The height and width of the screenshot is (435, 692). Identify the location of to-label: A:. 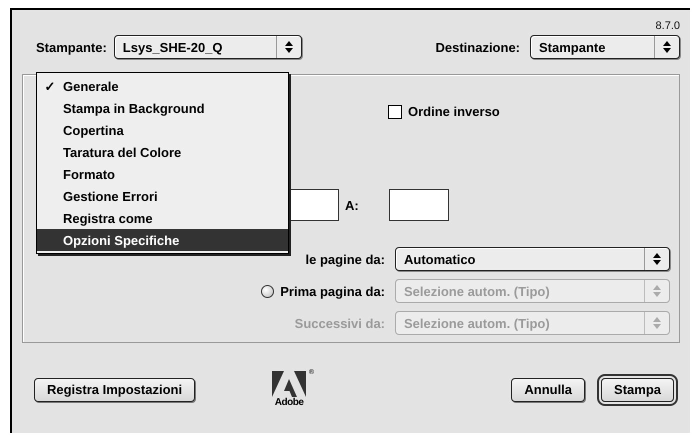
(352, 205).